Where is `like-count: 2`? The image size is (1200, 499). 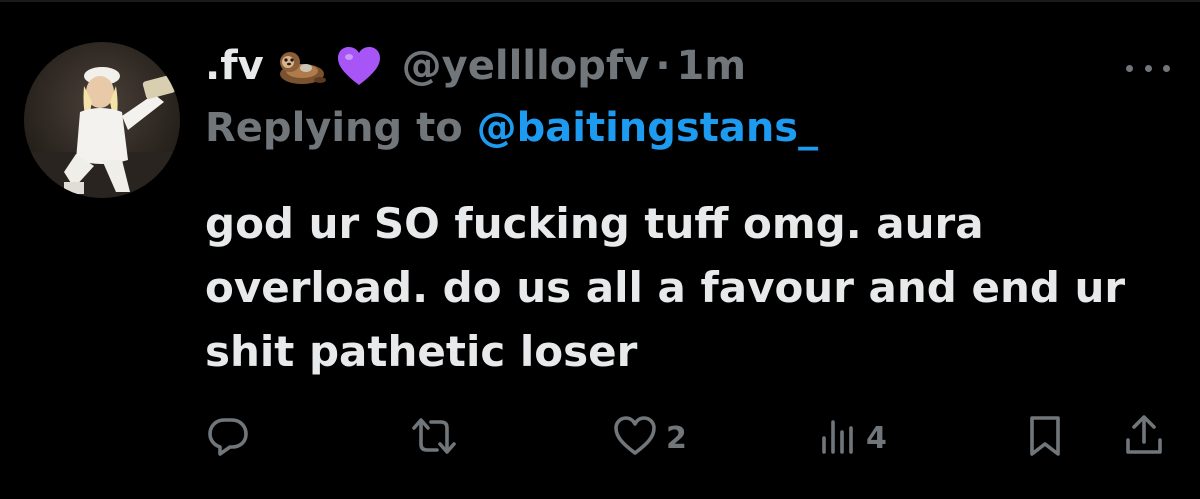
like-count: 2 is located at coordinates (676, 438).